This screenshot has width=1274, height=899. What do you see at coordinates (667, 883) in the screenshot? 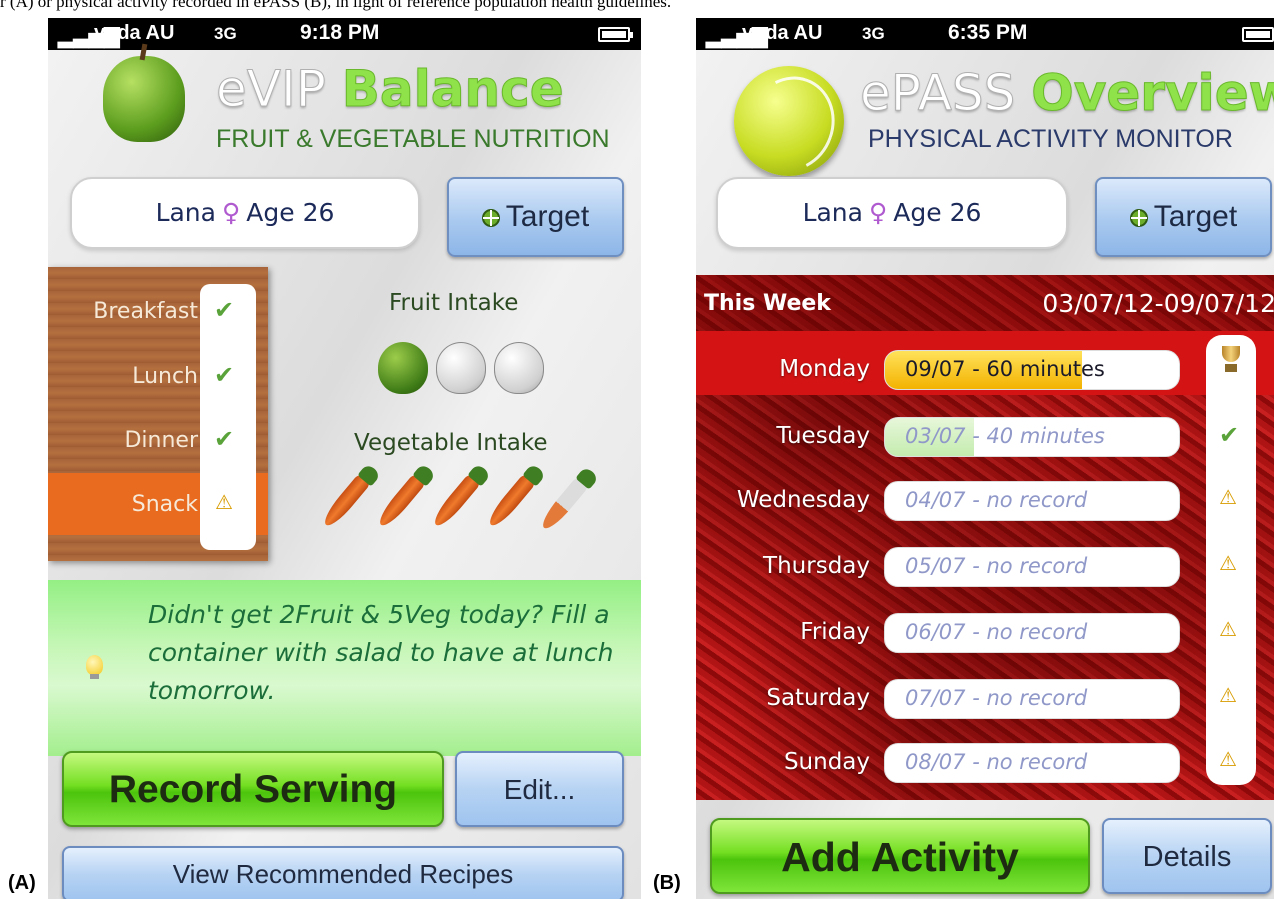
I see `panel-label-b: (B)` at bounding box center [667, 883].